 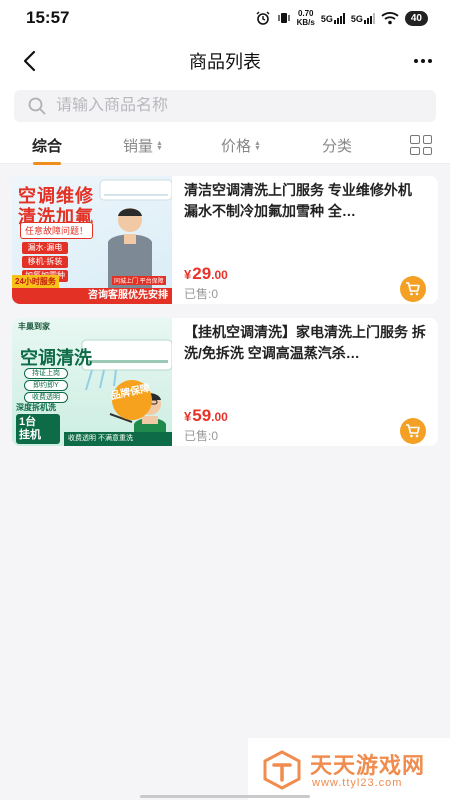 I want to click on product-price: ¥ 59 .00, so click(x=206, y=416).